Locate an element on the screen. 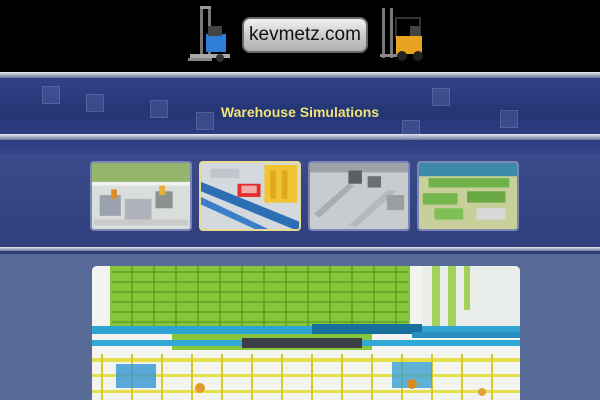  page-title: Warehouse Simulations is located at coordinates (300, 112).